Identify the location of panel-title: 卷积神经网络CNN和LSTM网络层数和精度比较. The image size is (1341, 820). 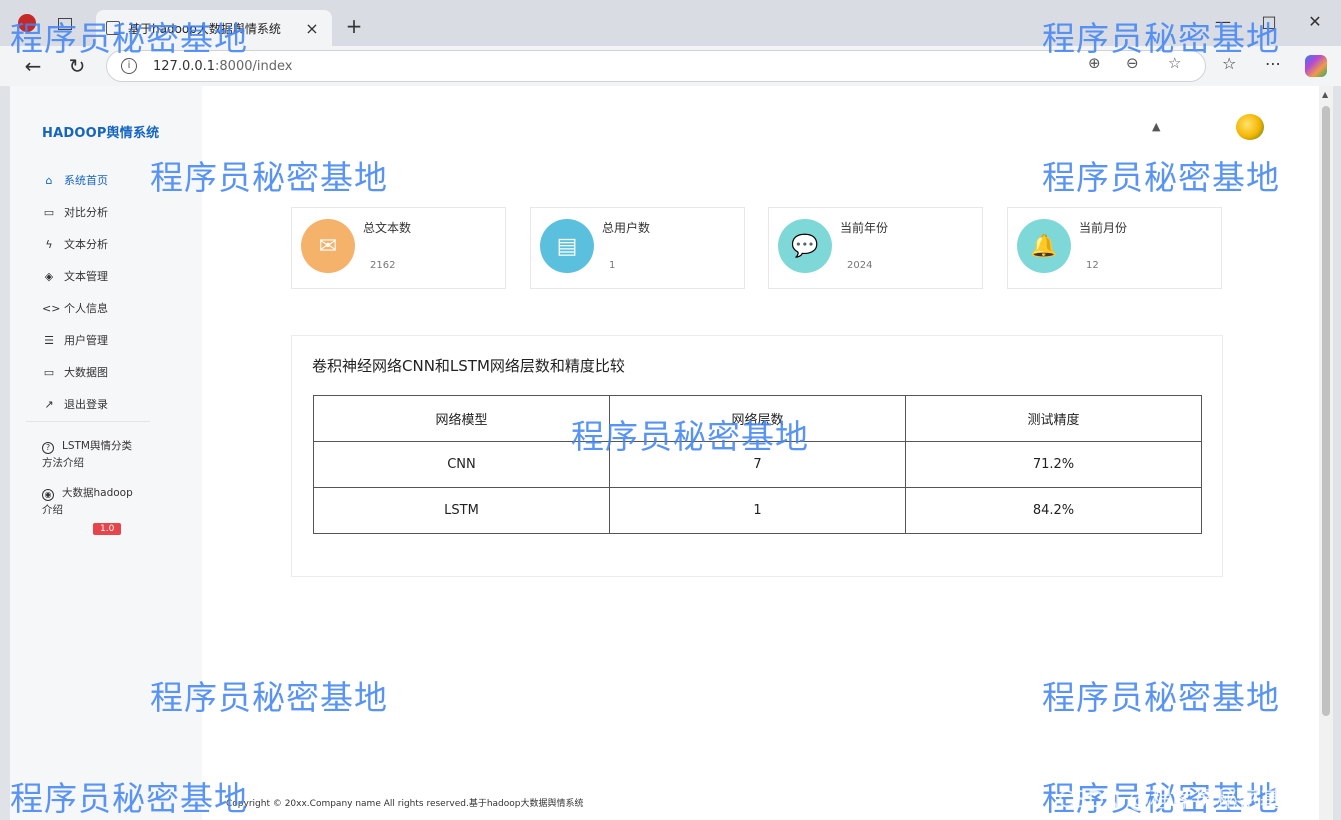
(468, 366).